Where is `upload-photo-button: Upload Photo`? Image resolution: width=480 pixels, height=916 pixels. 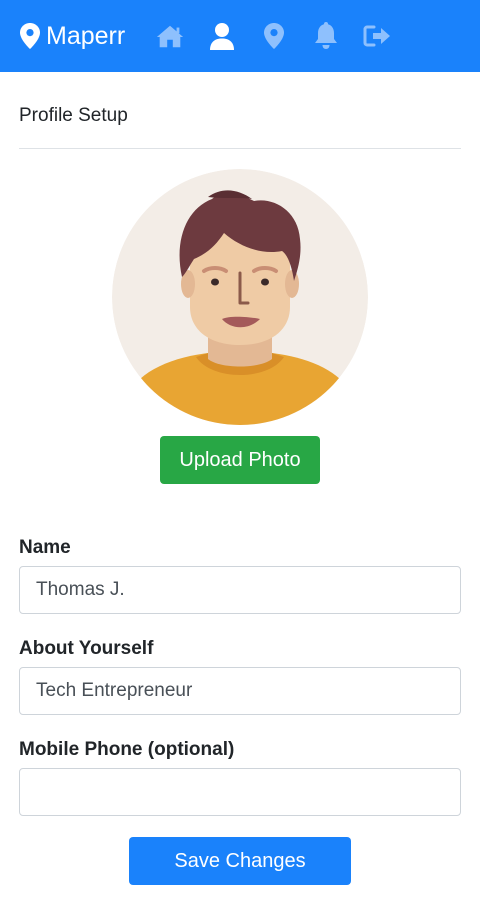 upload-photo-button: Upload Photo is located at coordinates (240, 460).